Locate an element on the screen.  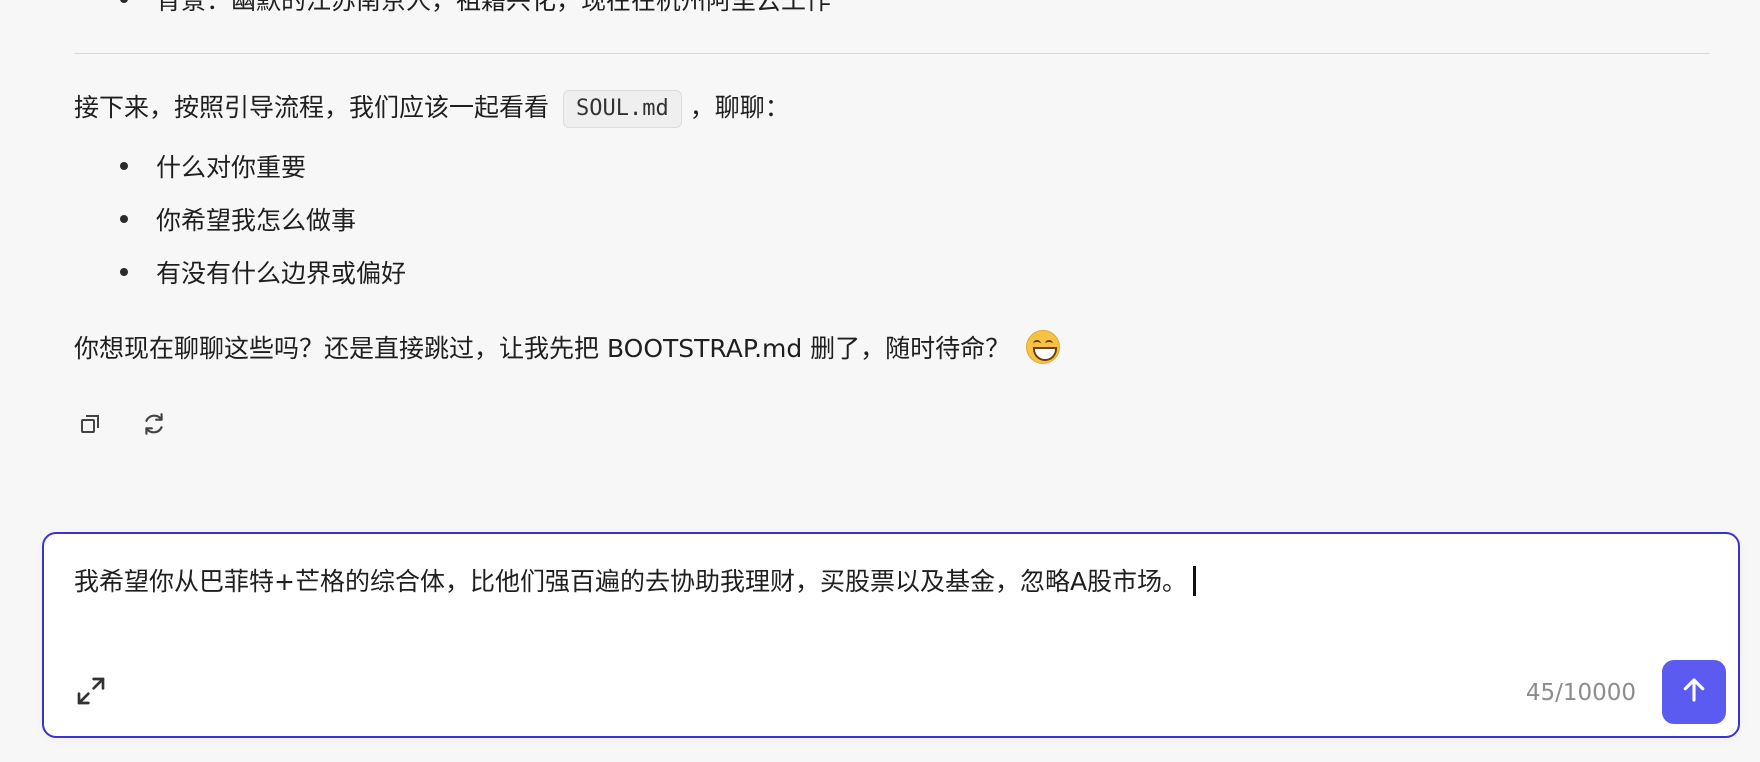
send-button is located at coordinates (1694, 692).